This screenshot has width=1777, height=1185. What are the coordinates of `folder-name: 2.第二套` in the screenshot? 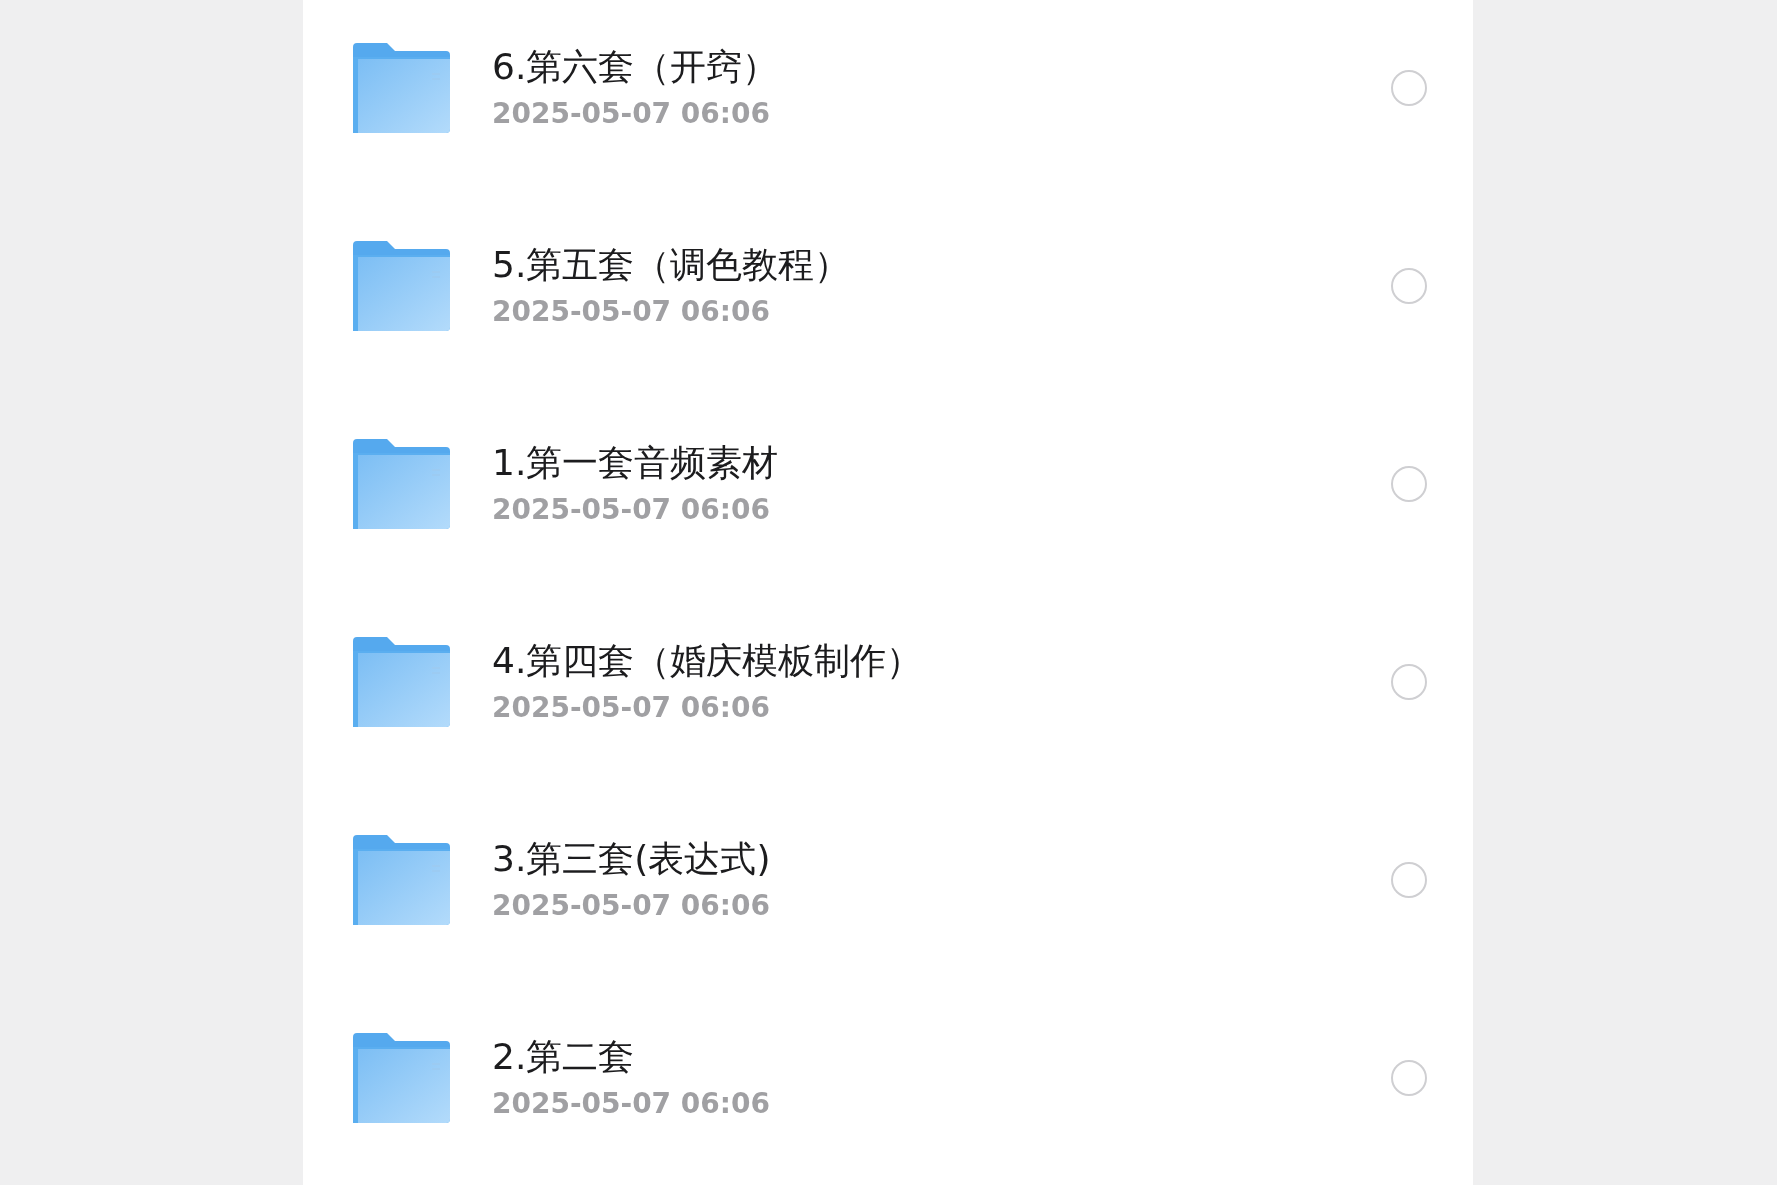 It's located at (564, 1057).